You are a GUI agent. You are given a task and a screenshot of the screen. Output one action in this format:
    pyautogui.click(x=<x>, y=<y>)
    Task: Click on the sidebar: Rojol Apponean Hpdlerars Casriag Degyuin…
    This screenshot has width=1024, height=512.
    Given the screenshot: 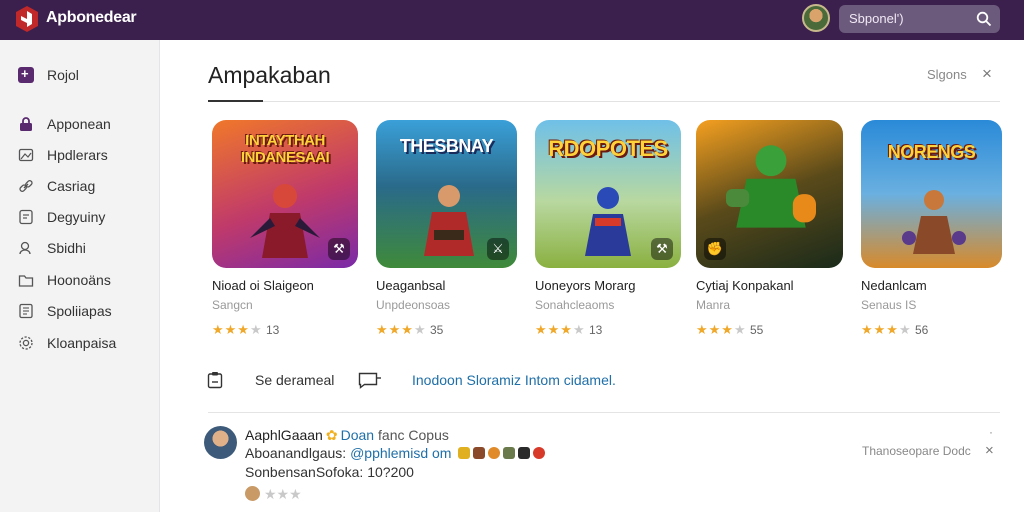 What is the action you would take?
    pyautogui.click(x=80, y=276)
    